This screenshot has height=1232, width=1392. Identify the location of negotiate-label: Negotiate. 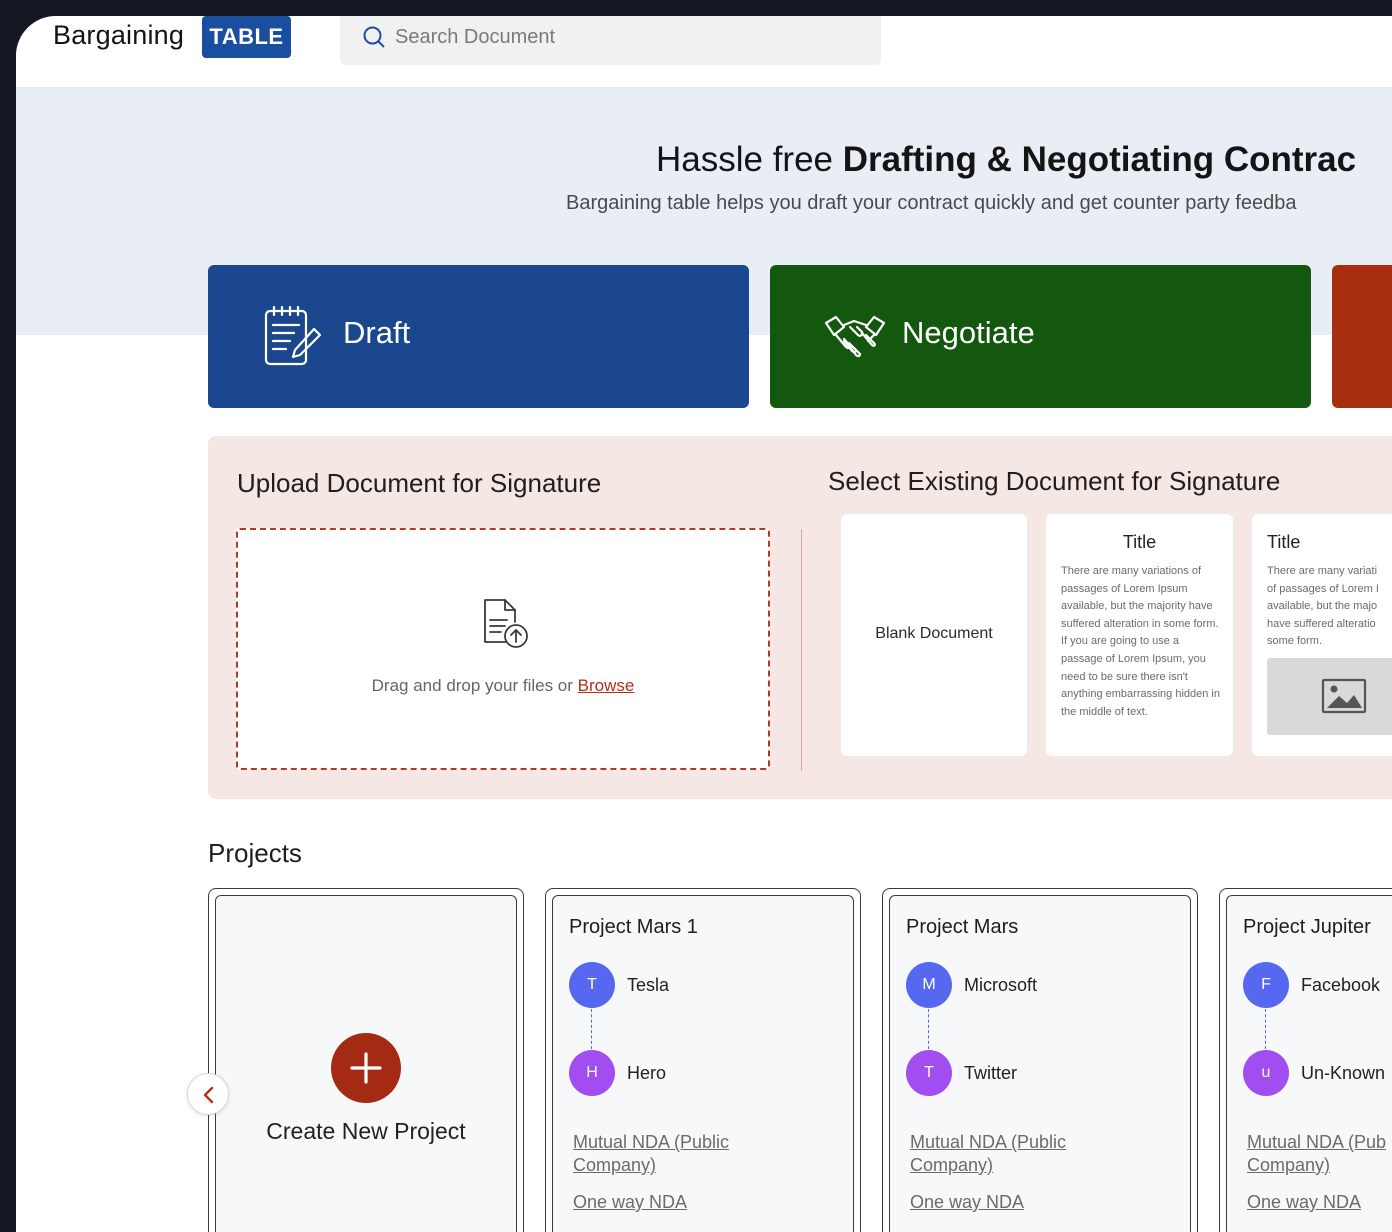
(968, 332).